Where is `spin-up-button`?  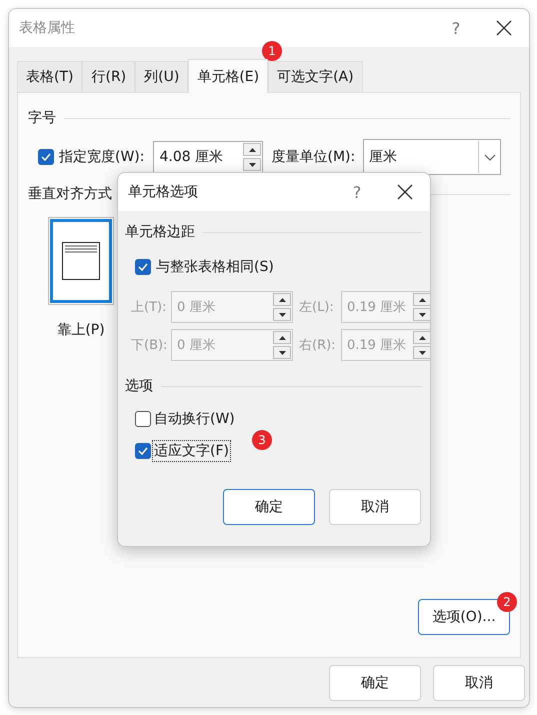
spin-up-button is located at coordinates (252, 149).